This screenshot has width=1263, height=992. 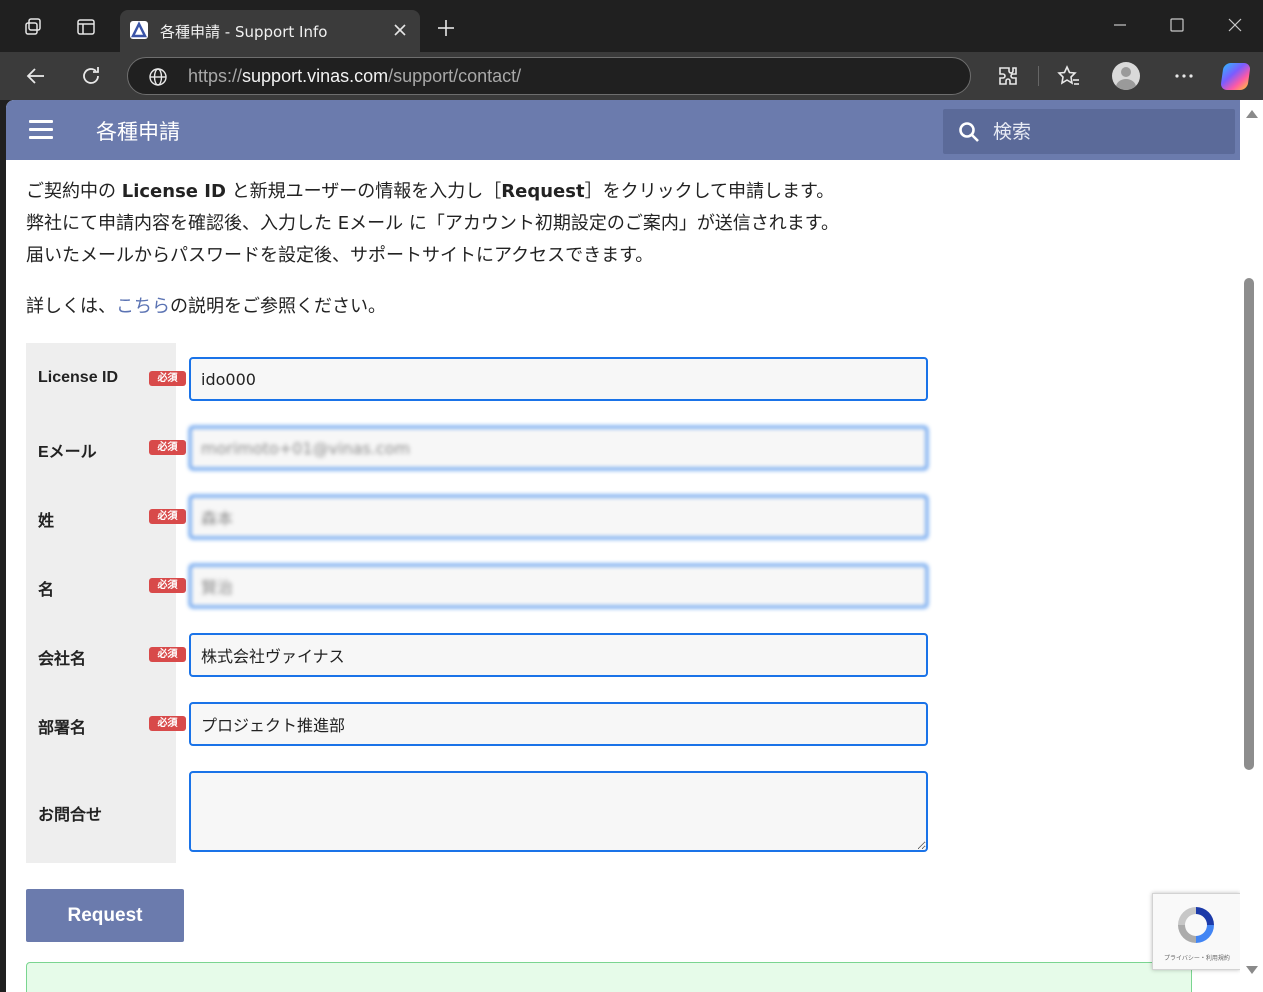 I want to click on search-box, so click(x=1089, y=131).